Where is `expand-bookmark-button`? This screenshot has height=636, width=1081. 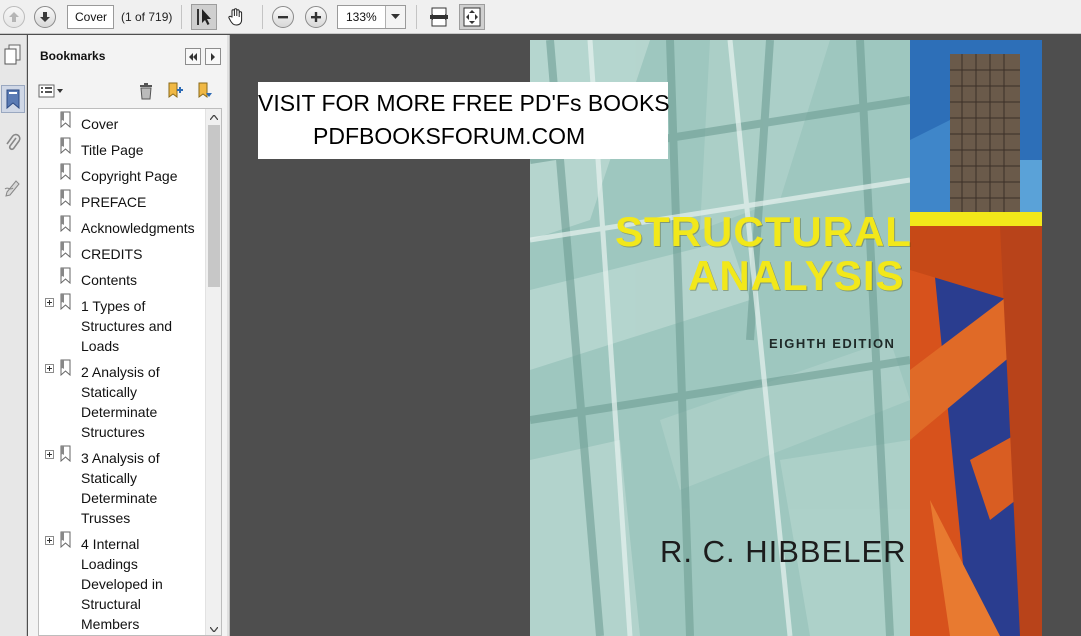
expand-bookmark-button is located at coordinates (205, 93).